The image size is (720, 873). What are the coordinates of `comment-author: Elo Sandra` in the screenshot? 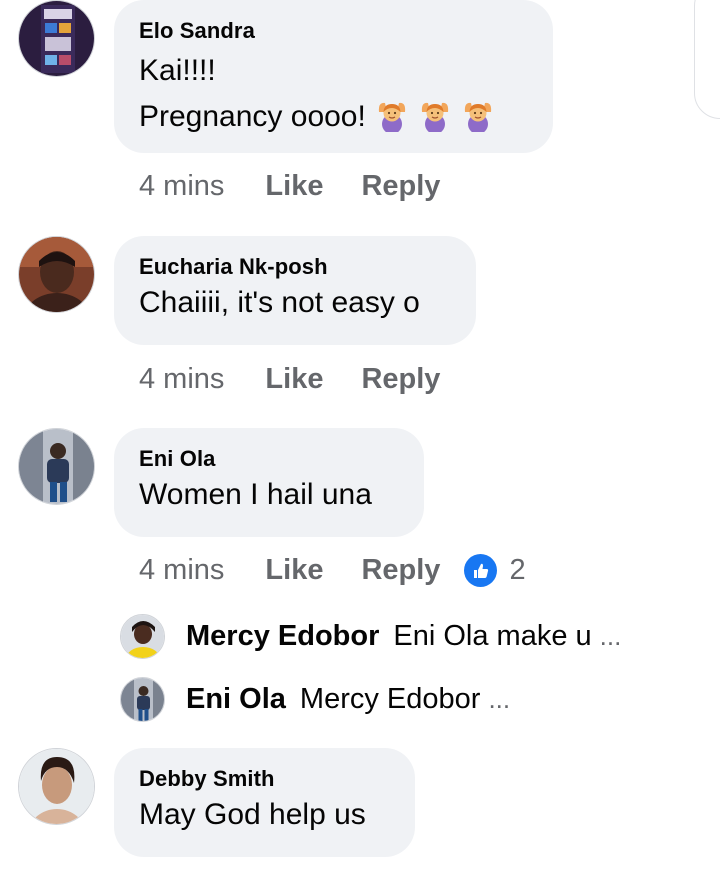 It's located at (333, 31).